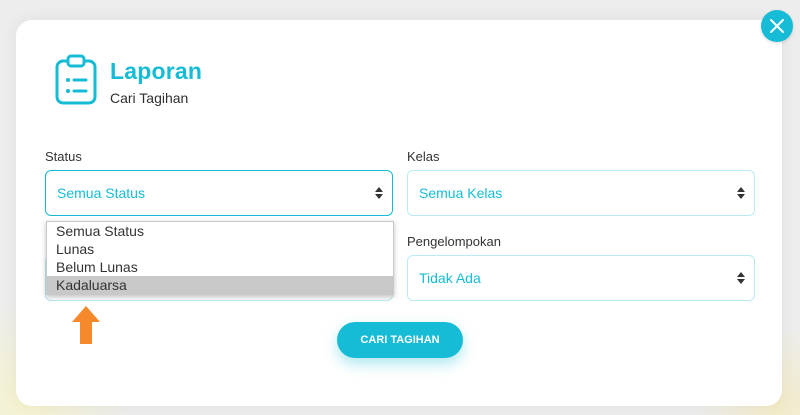  Describe the element at coordinates (220, 249) in the screenshot. I see `status-option-lunas: Lunas` at that location.